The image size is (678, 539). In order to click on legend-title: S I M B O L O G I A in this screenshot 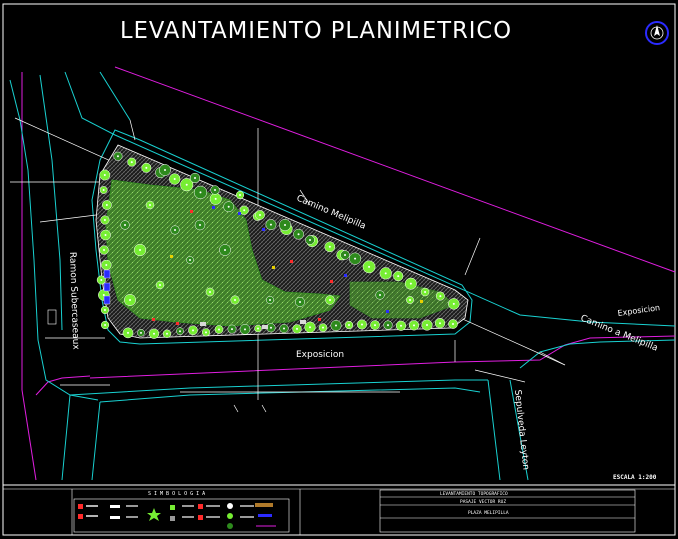, I will do `click(176, 494)`.